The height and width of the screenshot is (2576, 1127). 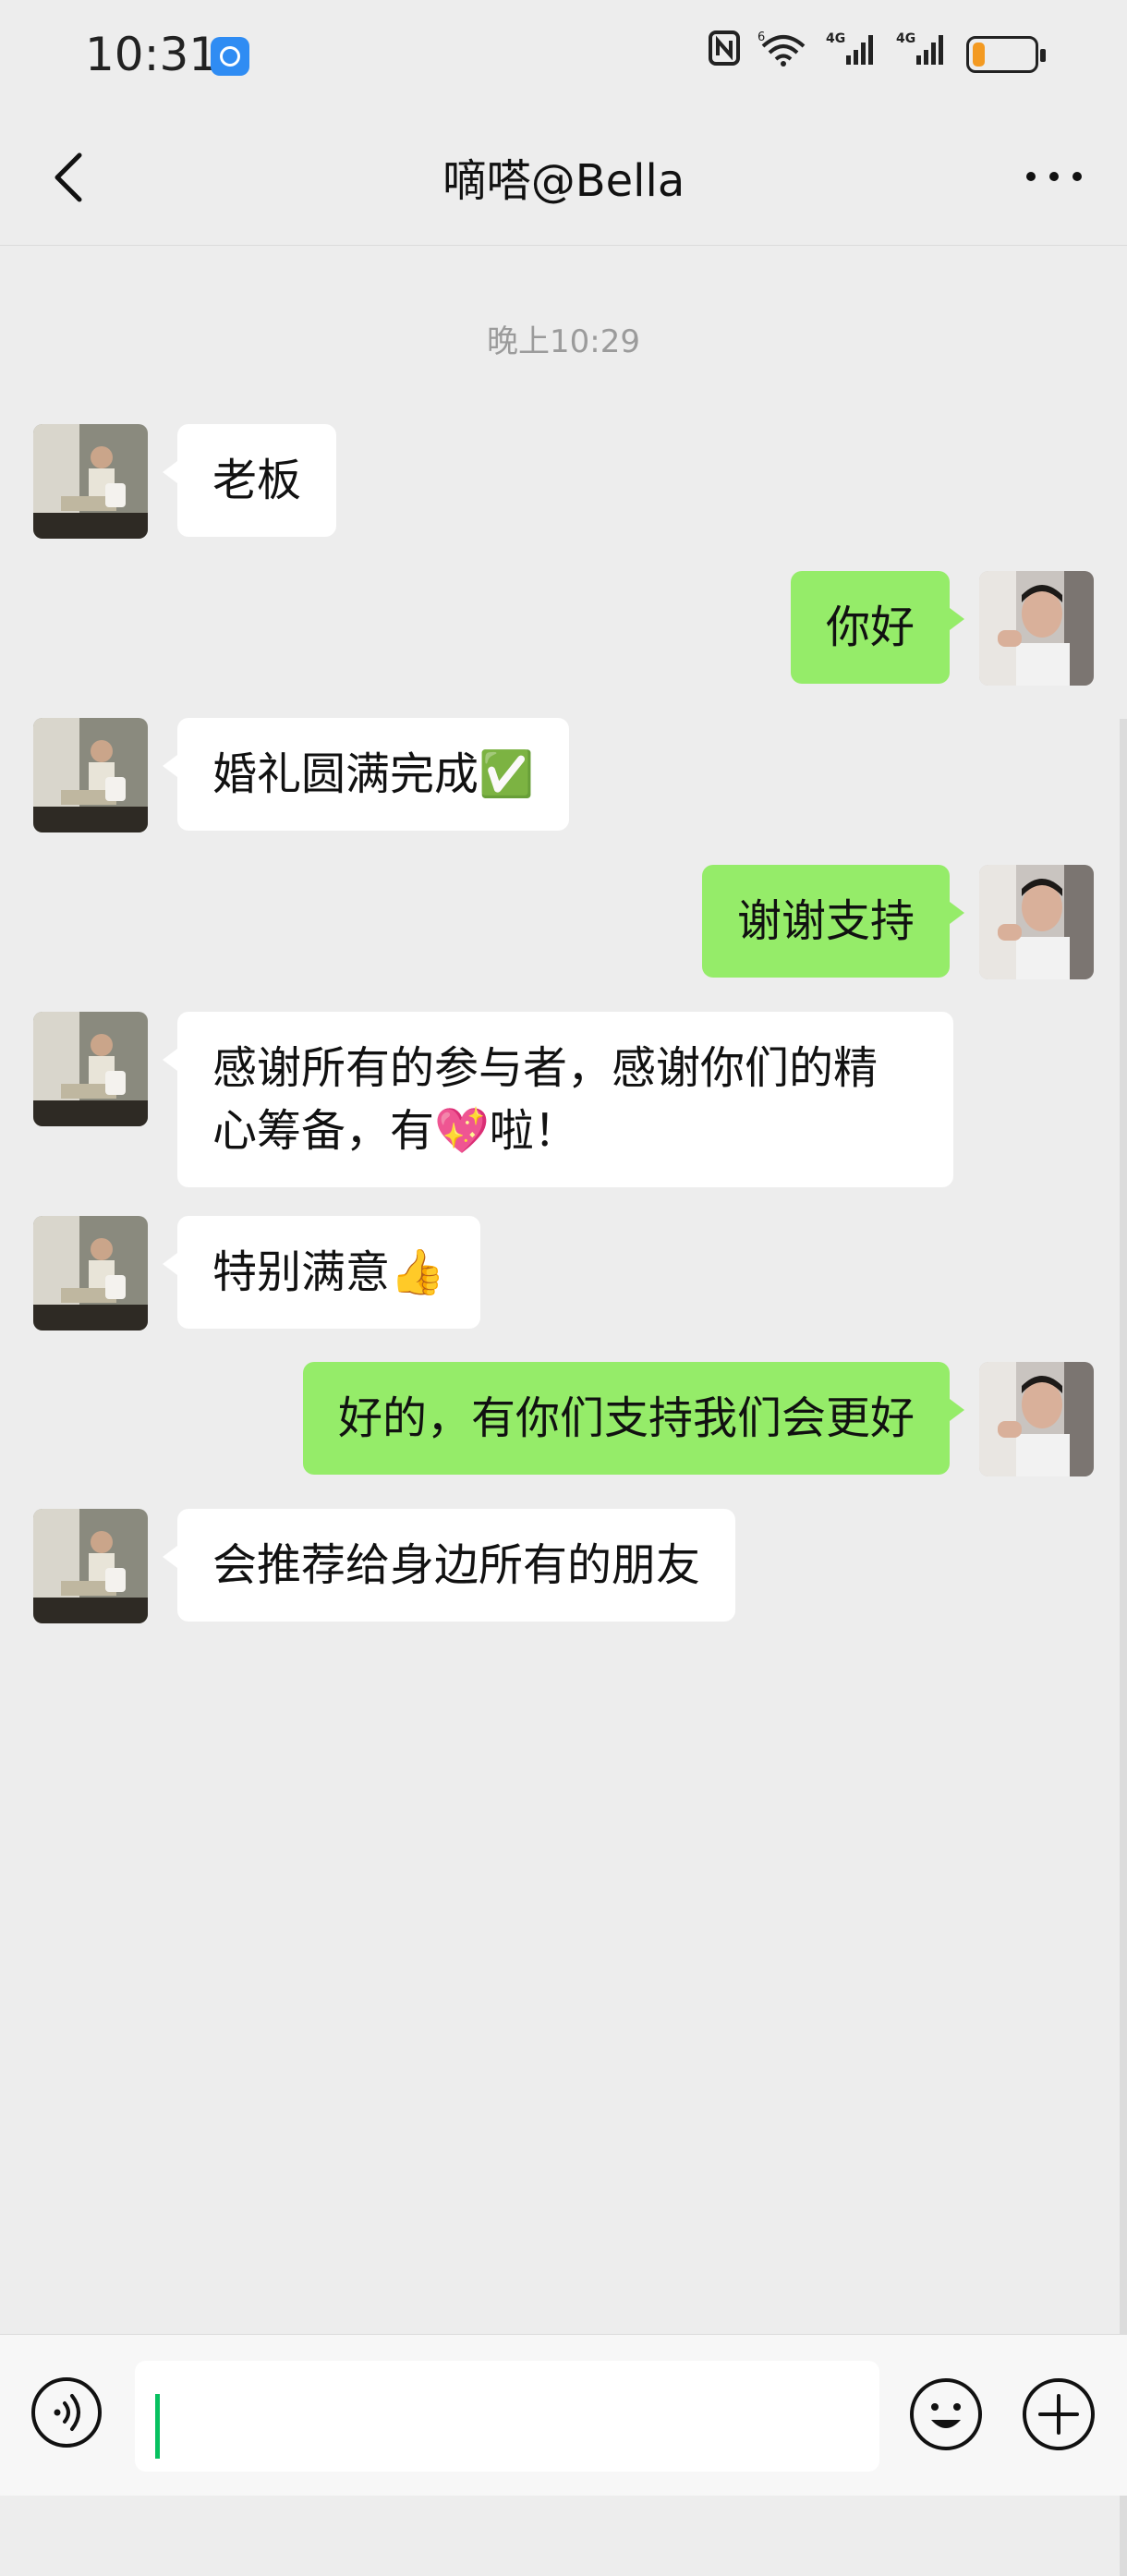 I want to click on chat-header: 嘀嗒@Bella, so click(x=563, y=178).